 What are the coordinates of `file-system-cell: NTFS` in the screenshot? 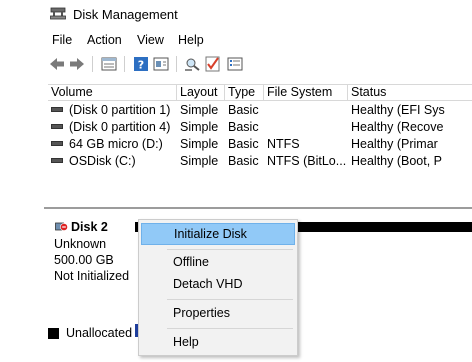 It's located at (283, 144).